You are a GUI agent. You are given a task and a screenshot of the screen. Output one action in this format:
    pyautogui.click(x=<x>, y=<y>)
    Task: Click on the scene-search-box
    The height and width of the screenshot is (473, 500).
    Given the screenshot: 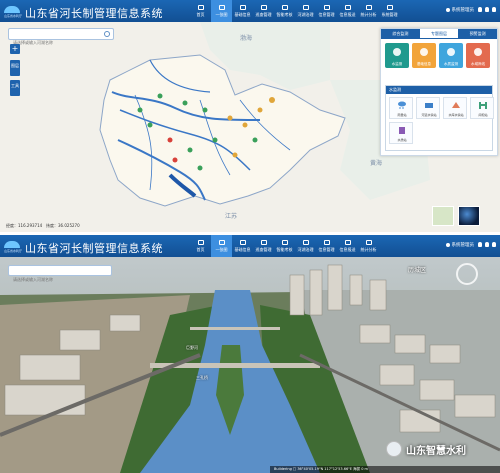 What is the action you would take?
    pyautogui.click(x=60, y=274)
    